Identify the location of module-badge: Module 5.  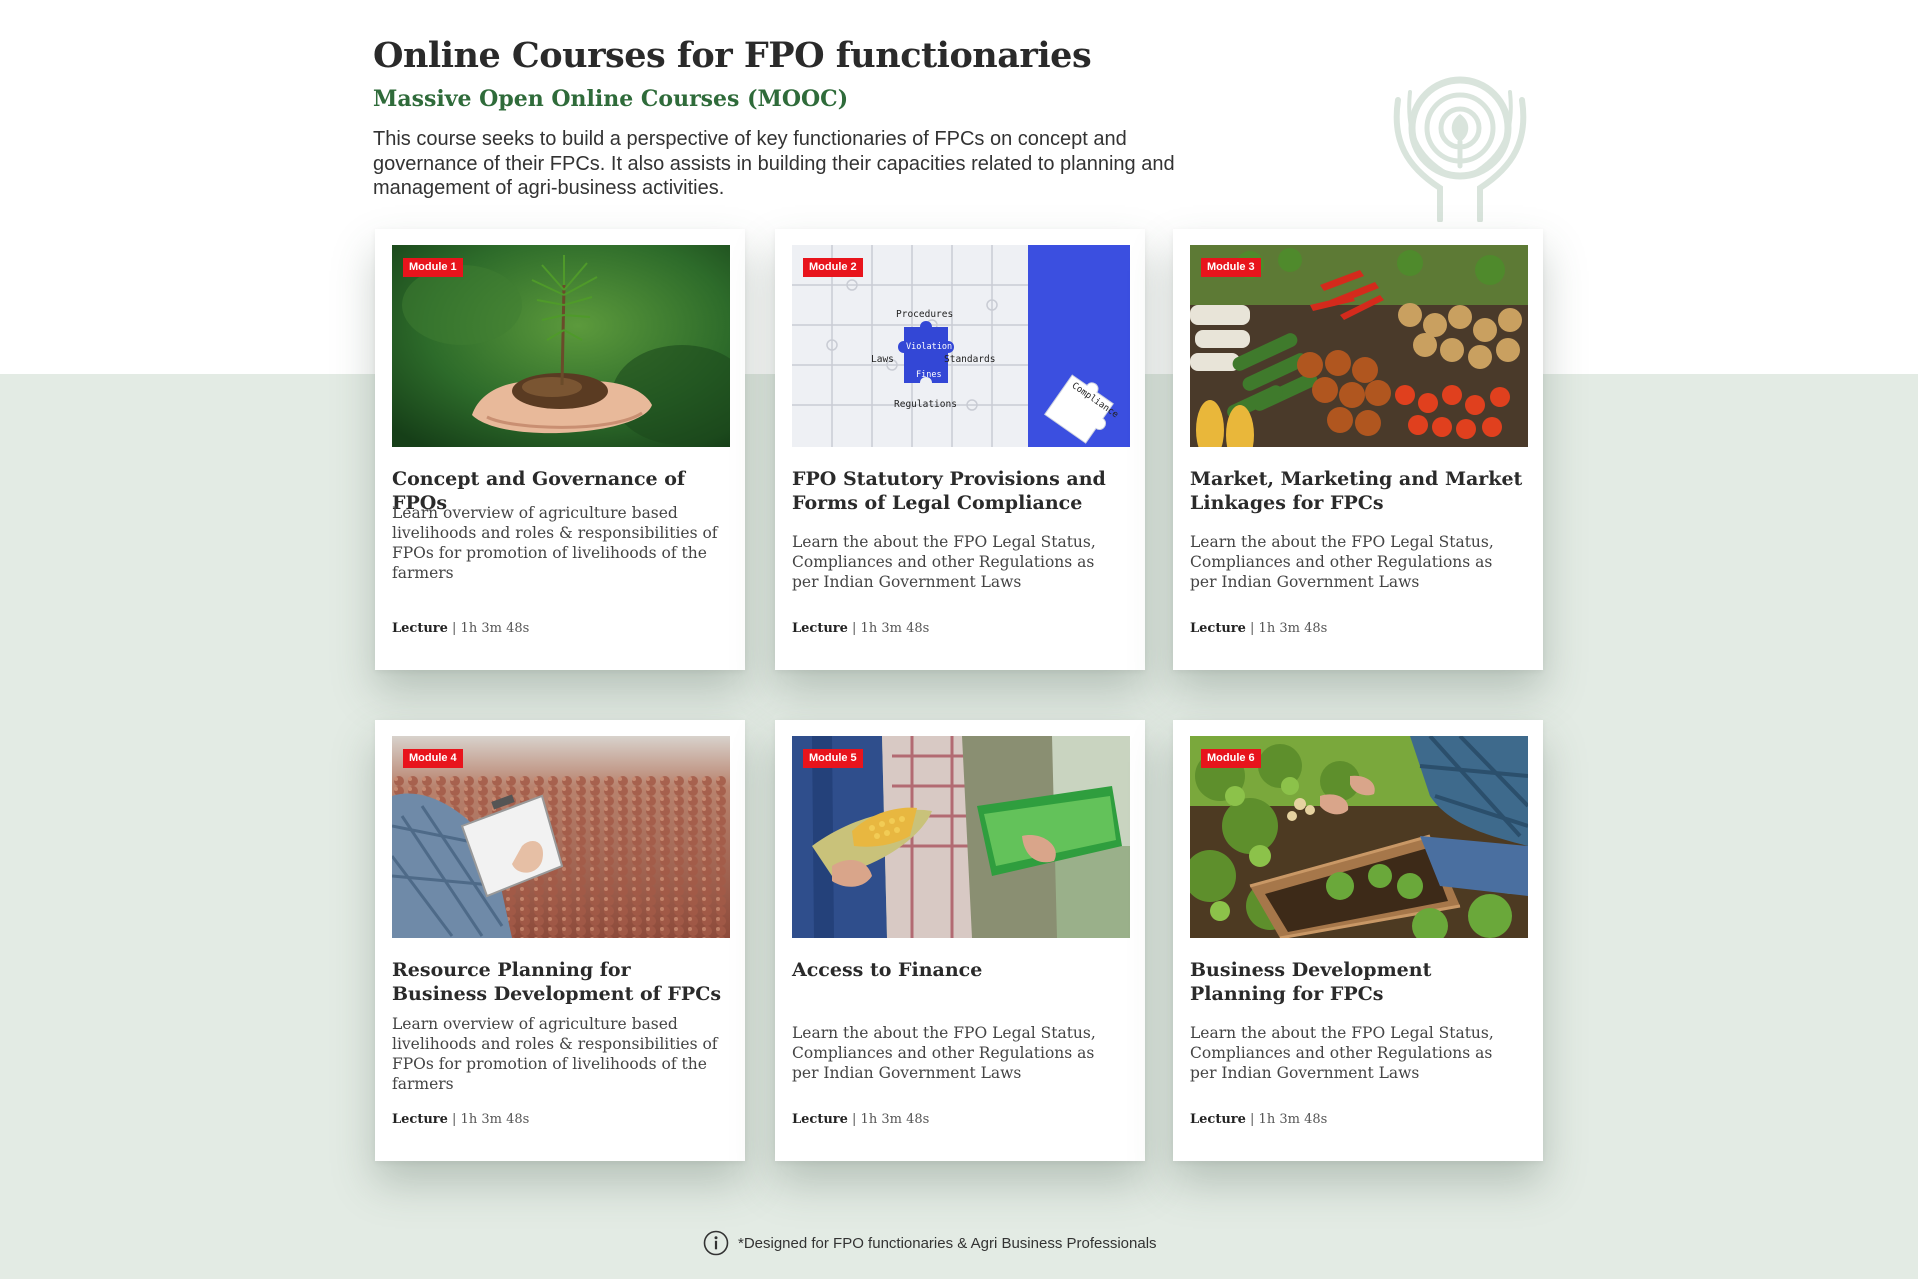
(833, 758).